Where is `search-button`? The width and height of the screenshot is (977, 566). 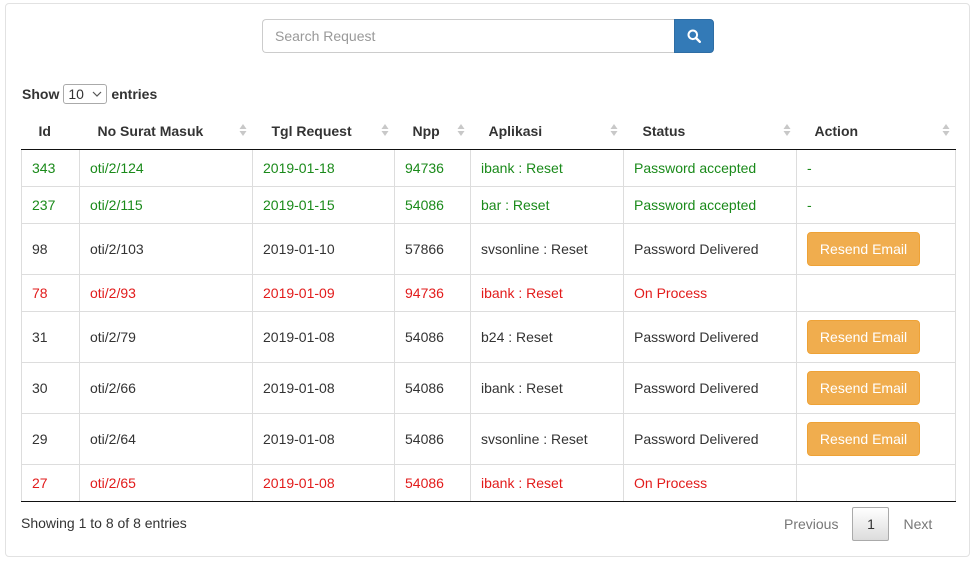
search-button is located at coordinates (694, 36).